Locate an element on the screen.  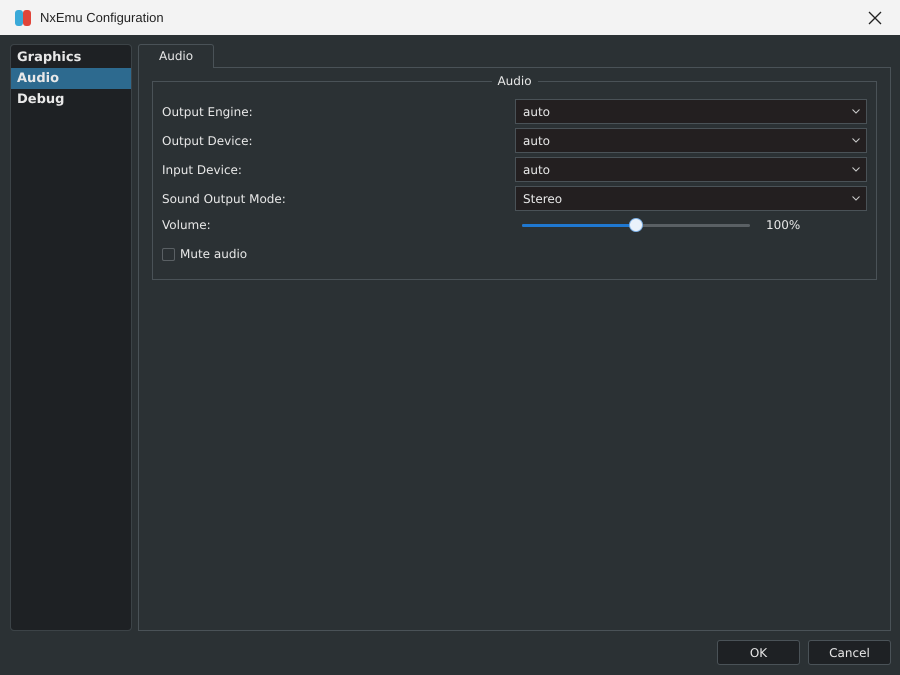
checkbox-label: Mute audio is located at coordinates (214, 254).